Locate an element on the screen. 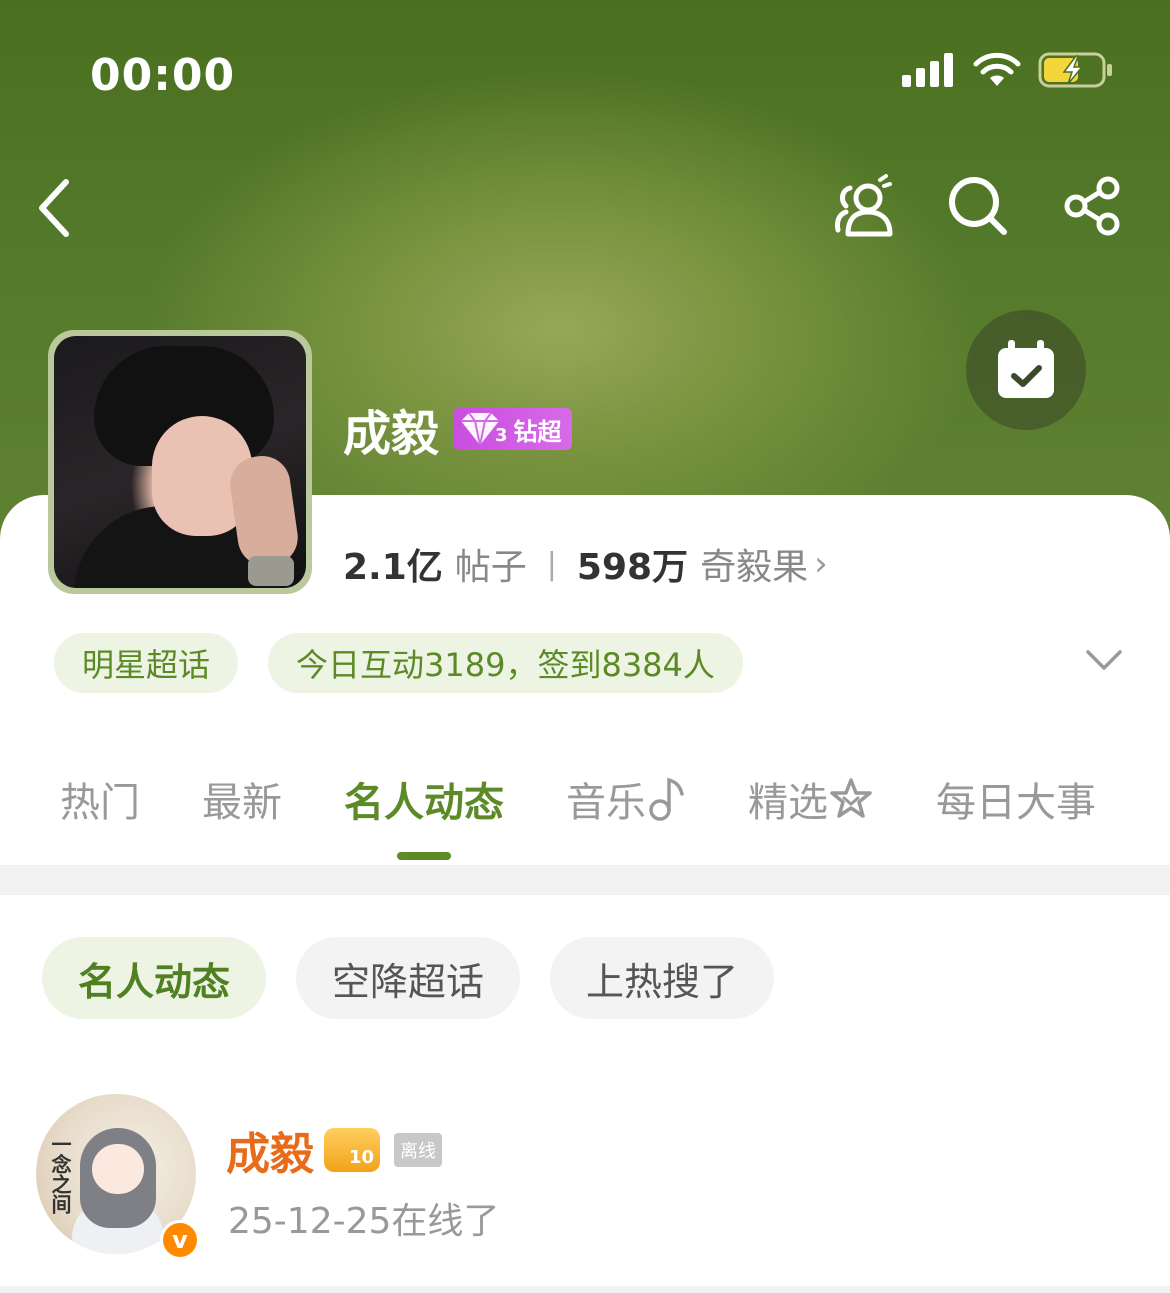  signal-icon is located at coordinates (927, 70).